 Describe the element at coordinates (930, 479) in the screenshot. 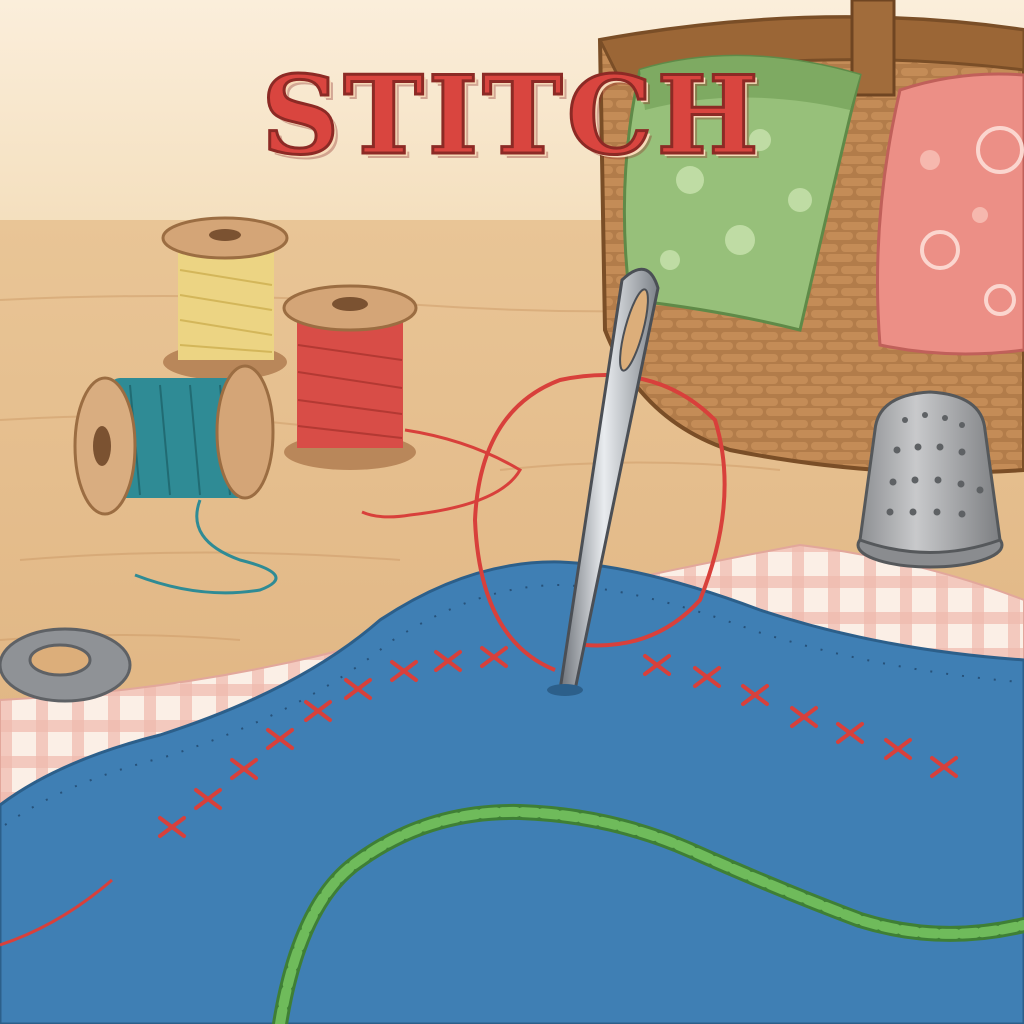

I see `thimble` at that location.